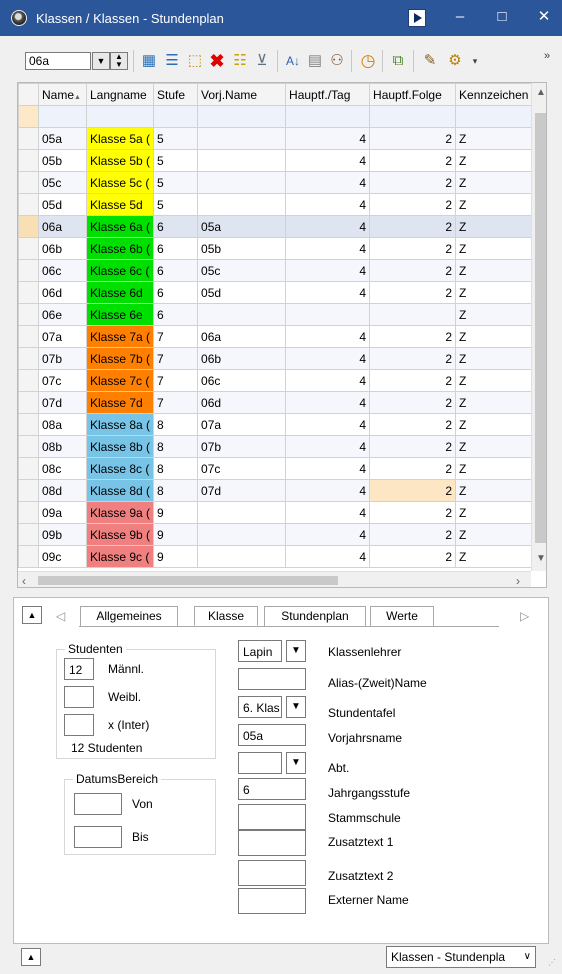  What do you see at coordinates (62, 292) in the screenshot?
I see `cell-name: 06d` at bounding box center [62, 292].